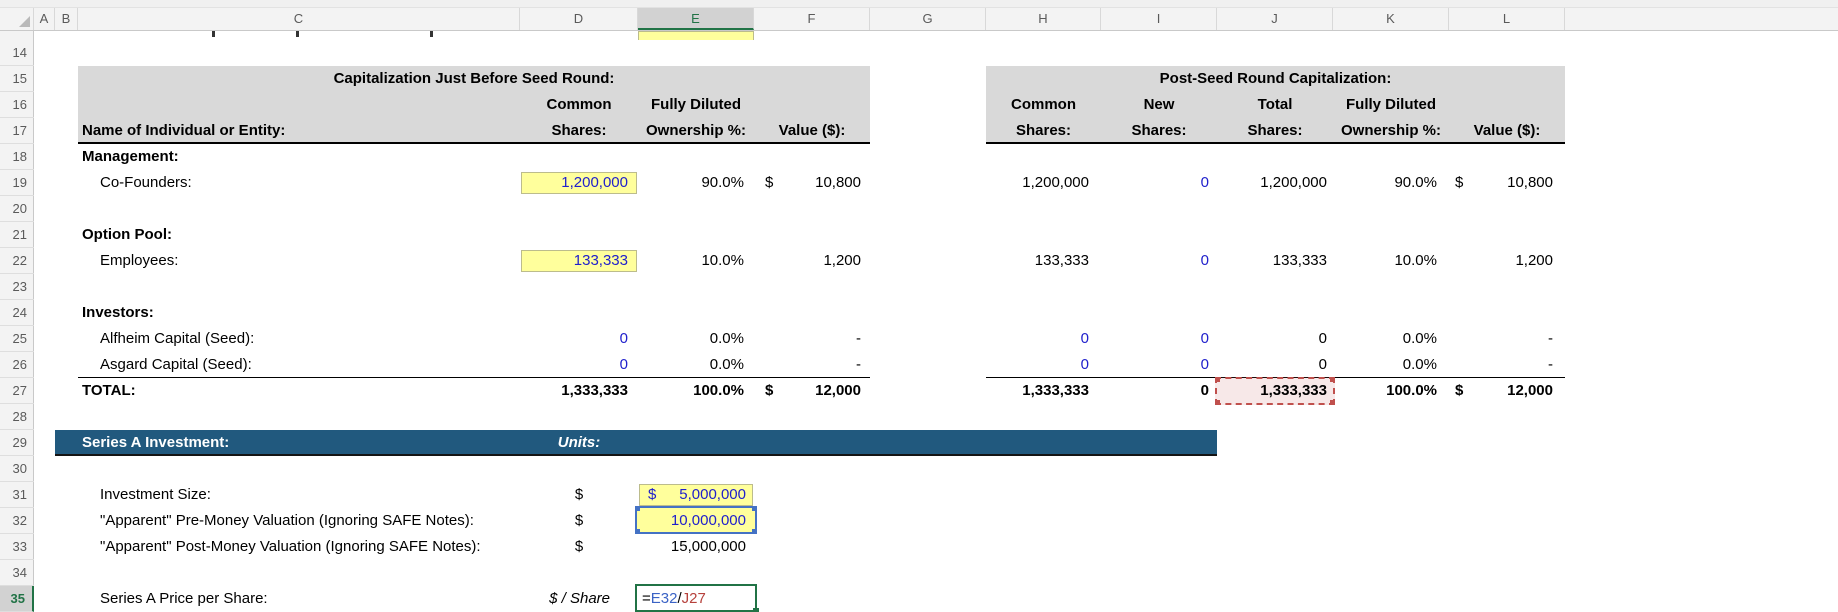 Image resolution: width=1838 pixels, height=612 pixels. What do you see at coordinates (17, 547) in the screenshot?
I see `row-header-33: 33` at bounding box center [17, 547].